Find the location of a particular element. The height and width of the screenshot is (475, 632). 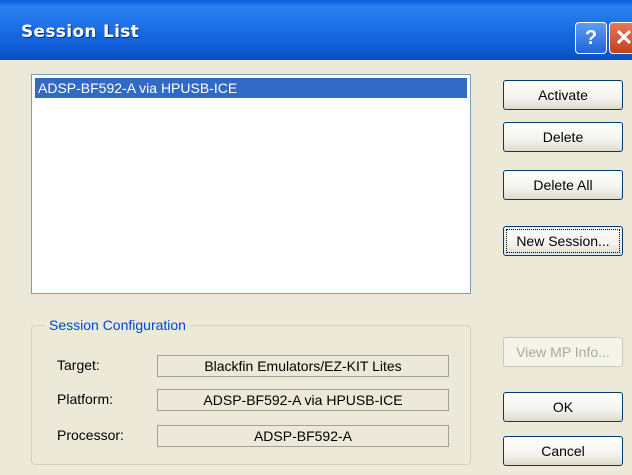

target-value: Blackfin Emulators/EZ-KIT Lites is located at coordinates (303, 366).